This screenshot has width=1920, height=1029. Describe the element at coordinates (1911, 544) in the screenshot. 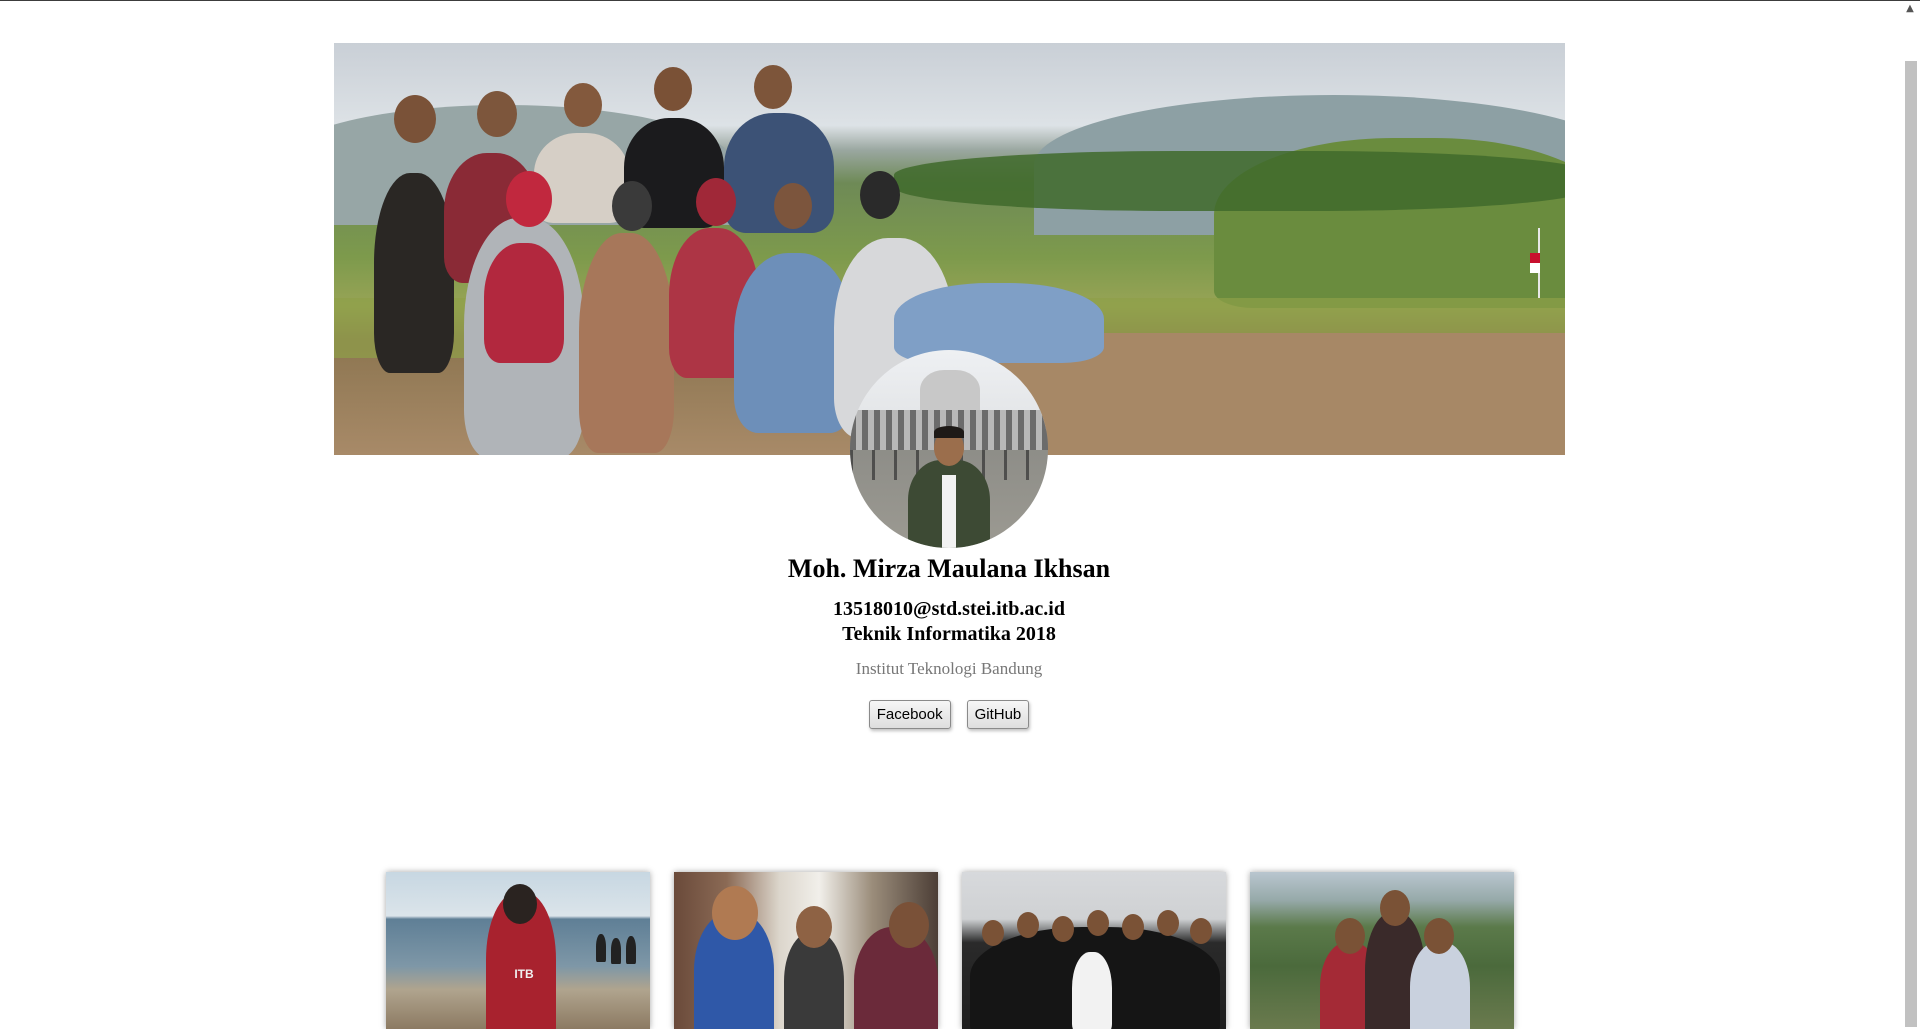

I see `scrollbar-thumb` at that location.